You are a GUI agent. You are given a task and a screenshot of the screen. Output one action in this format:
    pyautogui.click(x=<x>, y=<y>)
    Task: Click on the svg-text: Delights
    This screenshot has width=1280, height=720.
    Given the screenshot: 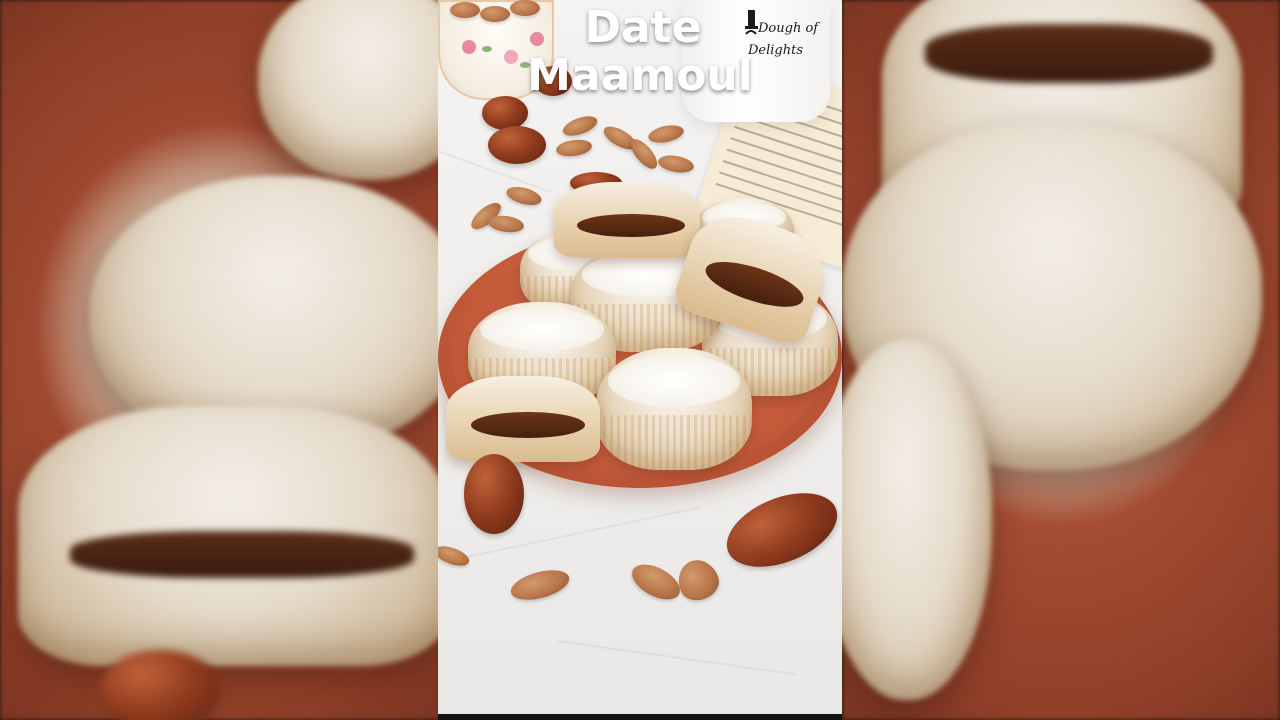 What is the action you would take?
    pyautogui.click(x=775, y=50)
    